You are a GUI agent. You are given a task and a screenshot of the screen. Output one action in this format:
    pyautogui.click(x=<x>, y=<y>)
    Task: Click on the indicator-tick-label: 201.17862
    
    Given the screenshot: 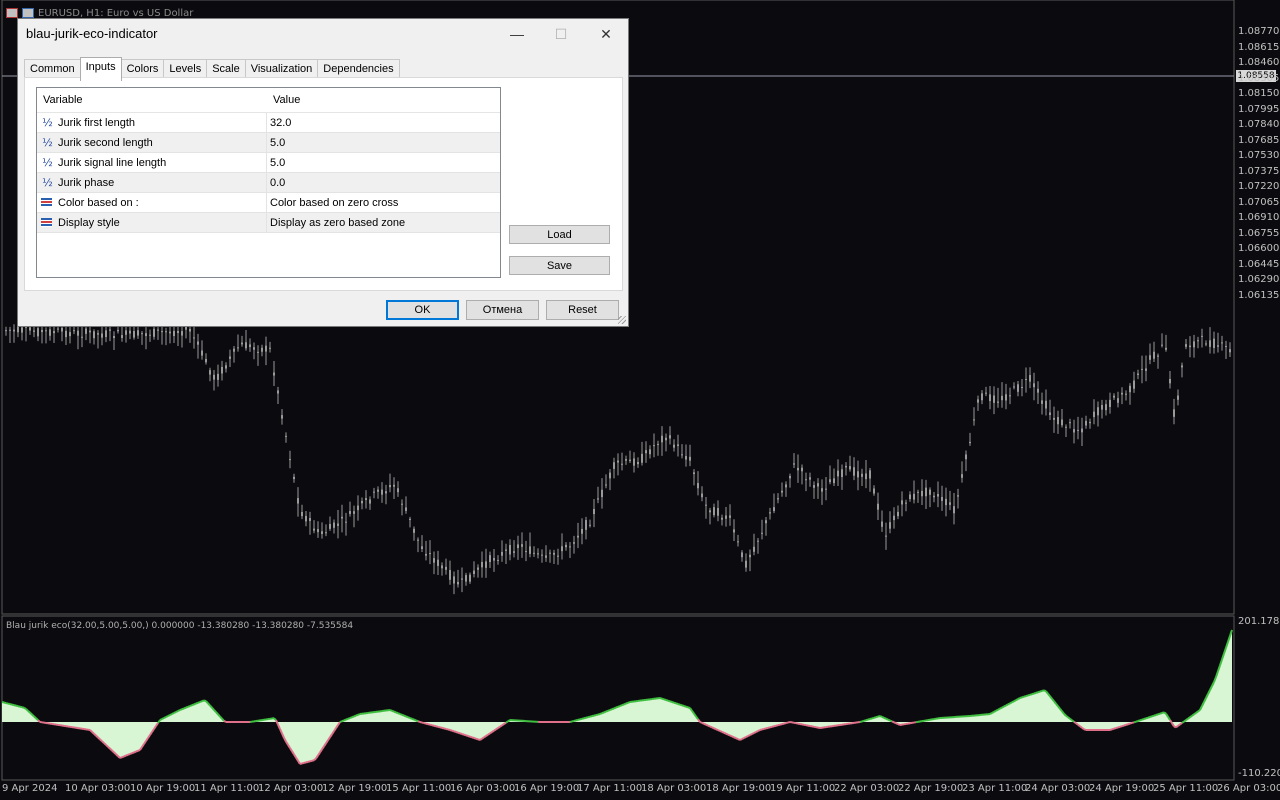 What is the action you would take?
    pyautogui.click(x=1259, y=621)
    